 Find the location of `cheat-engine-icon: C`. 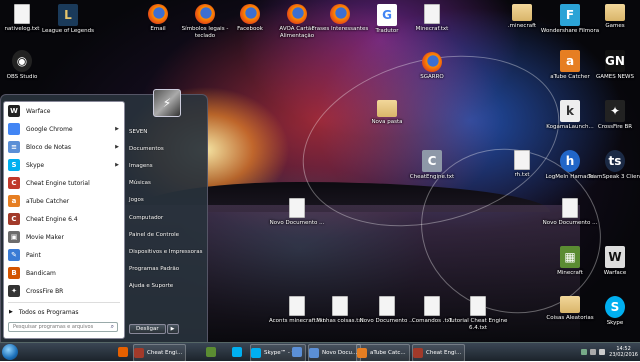

cheat-engine-icon: C is located at coordinates (14, 219).